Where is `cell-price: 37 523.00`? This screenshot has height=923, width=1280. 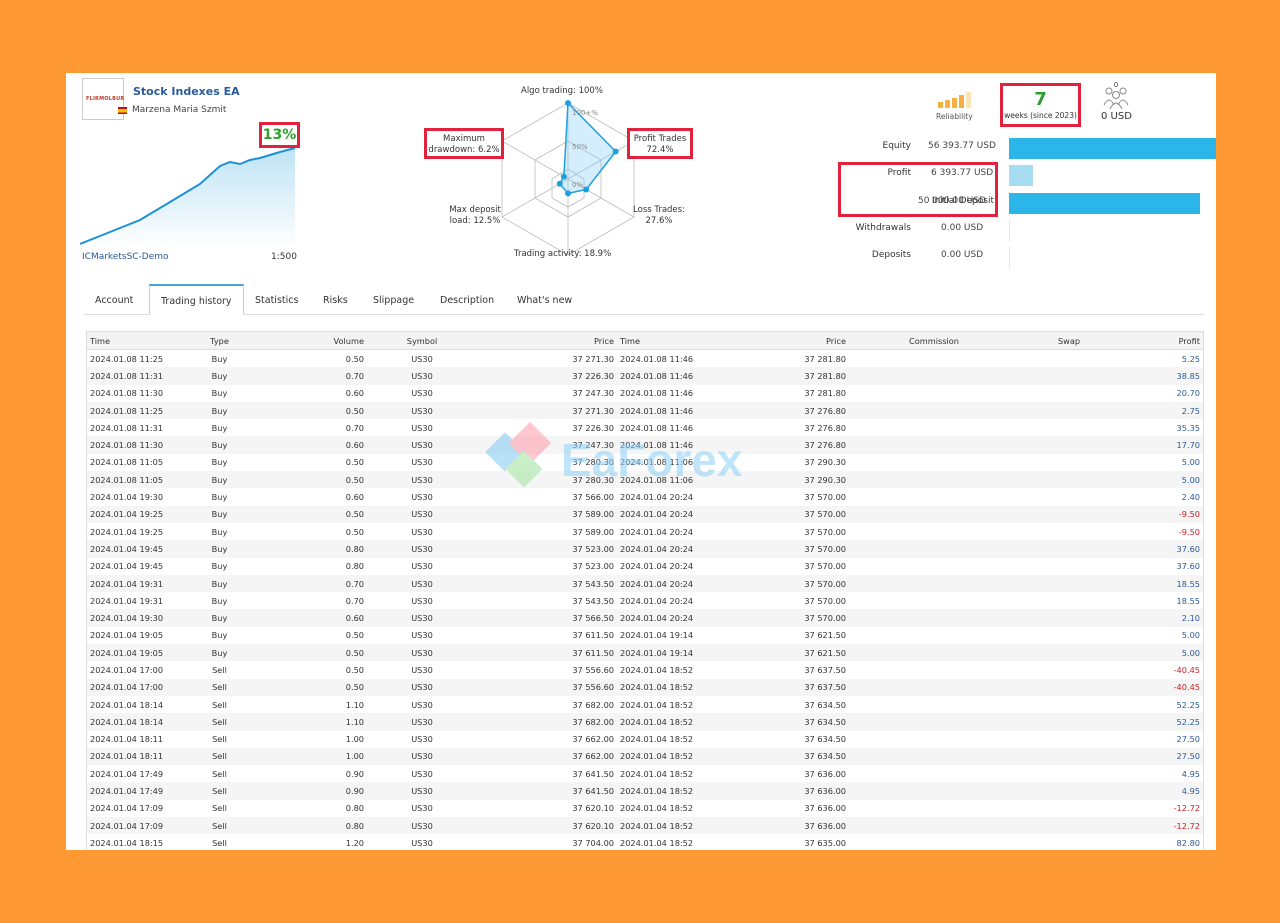
cell-price: 37 523.00 is located at coordinates (593, 566).